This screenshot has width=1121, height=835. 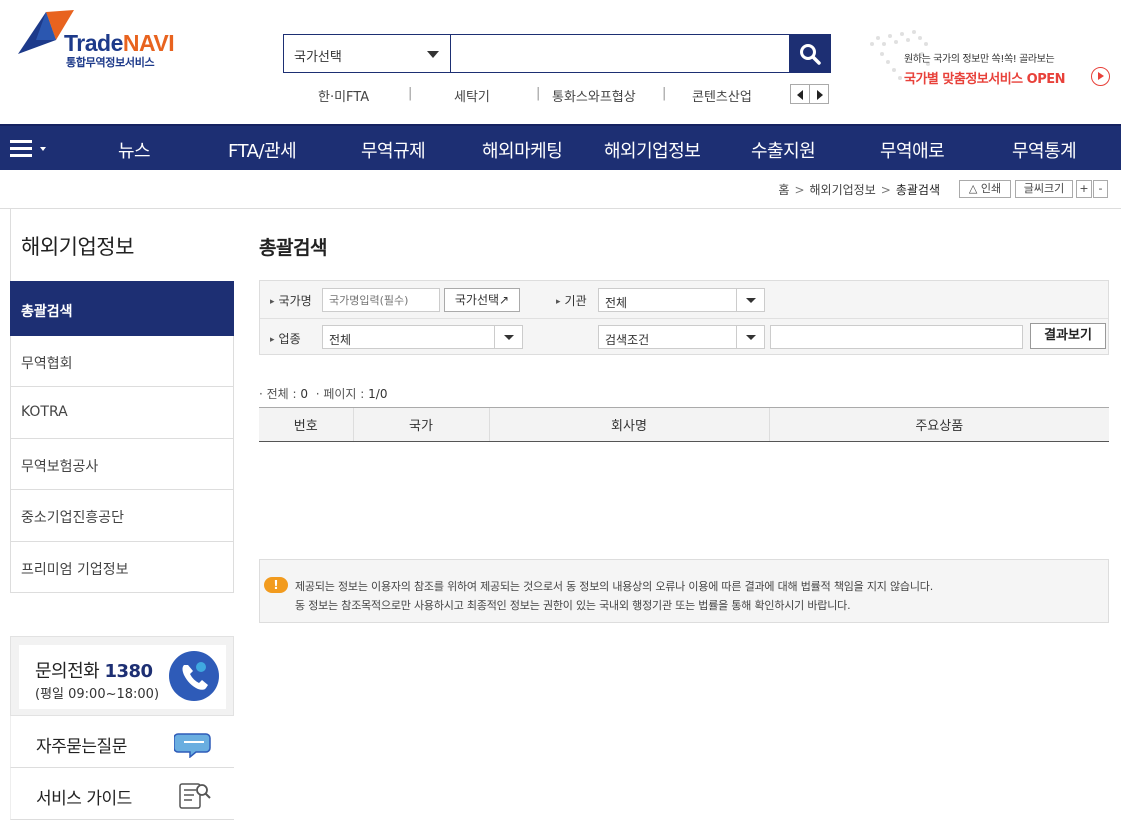 I want to click on quick-keywords-nav, so click(x=810, y=94).